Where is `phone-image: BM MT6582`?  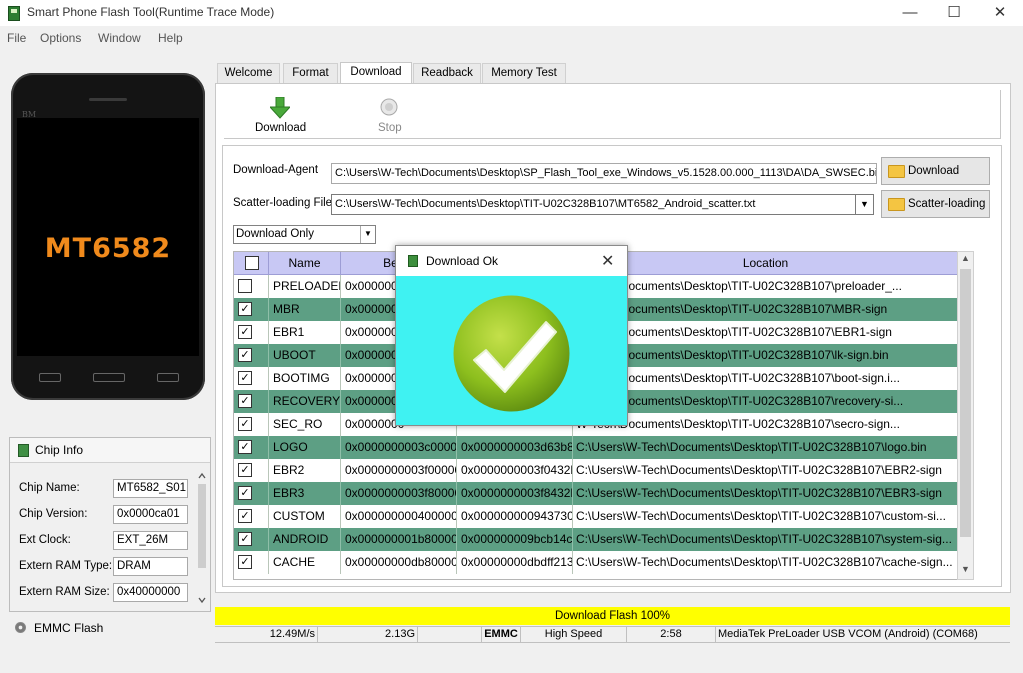 phone-image: BM MT6582 is located at coordinates (108, 236).